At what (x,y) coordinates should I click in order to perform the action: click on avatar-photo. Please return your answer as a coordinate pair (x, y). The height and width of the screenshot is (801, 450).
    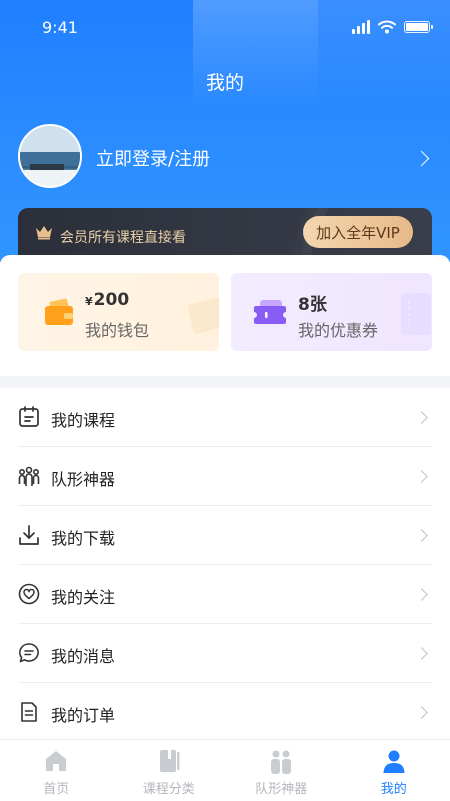
    Looking at the image, I should click on (50, 156).